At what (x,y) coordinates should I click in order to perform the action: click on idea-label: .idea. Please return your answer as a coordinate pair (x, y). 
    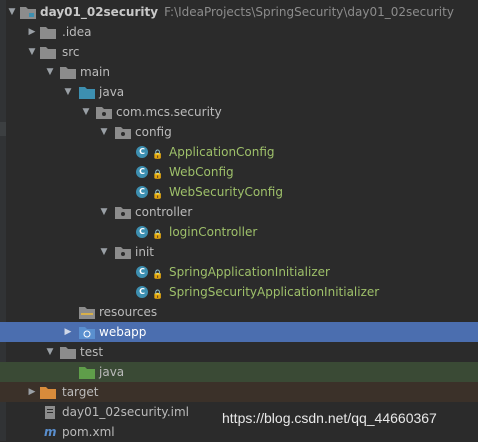
    Looking at the image, I should click on (77, 32).